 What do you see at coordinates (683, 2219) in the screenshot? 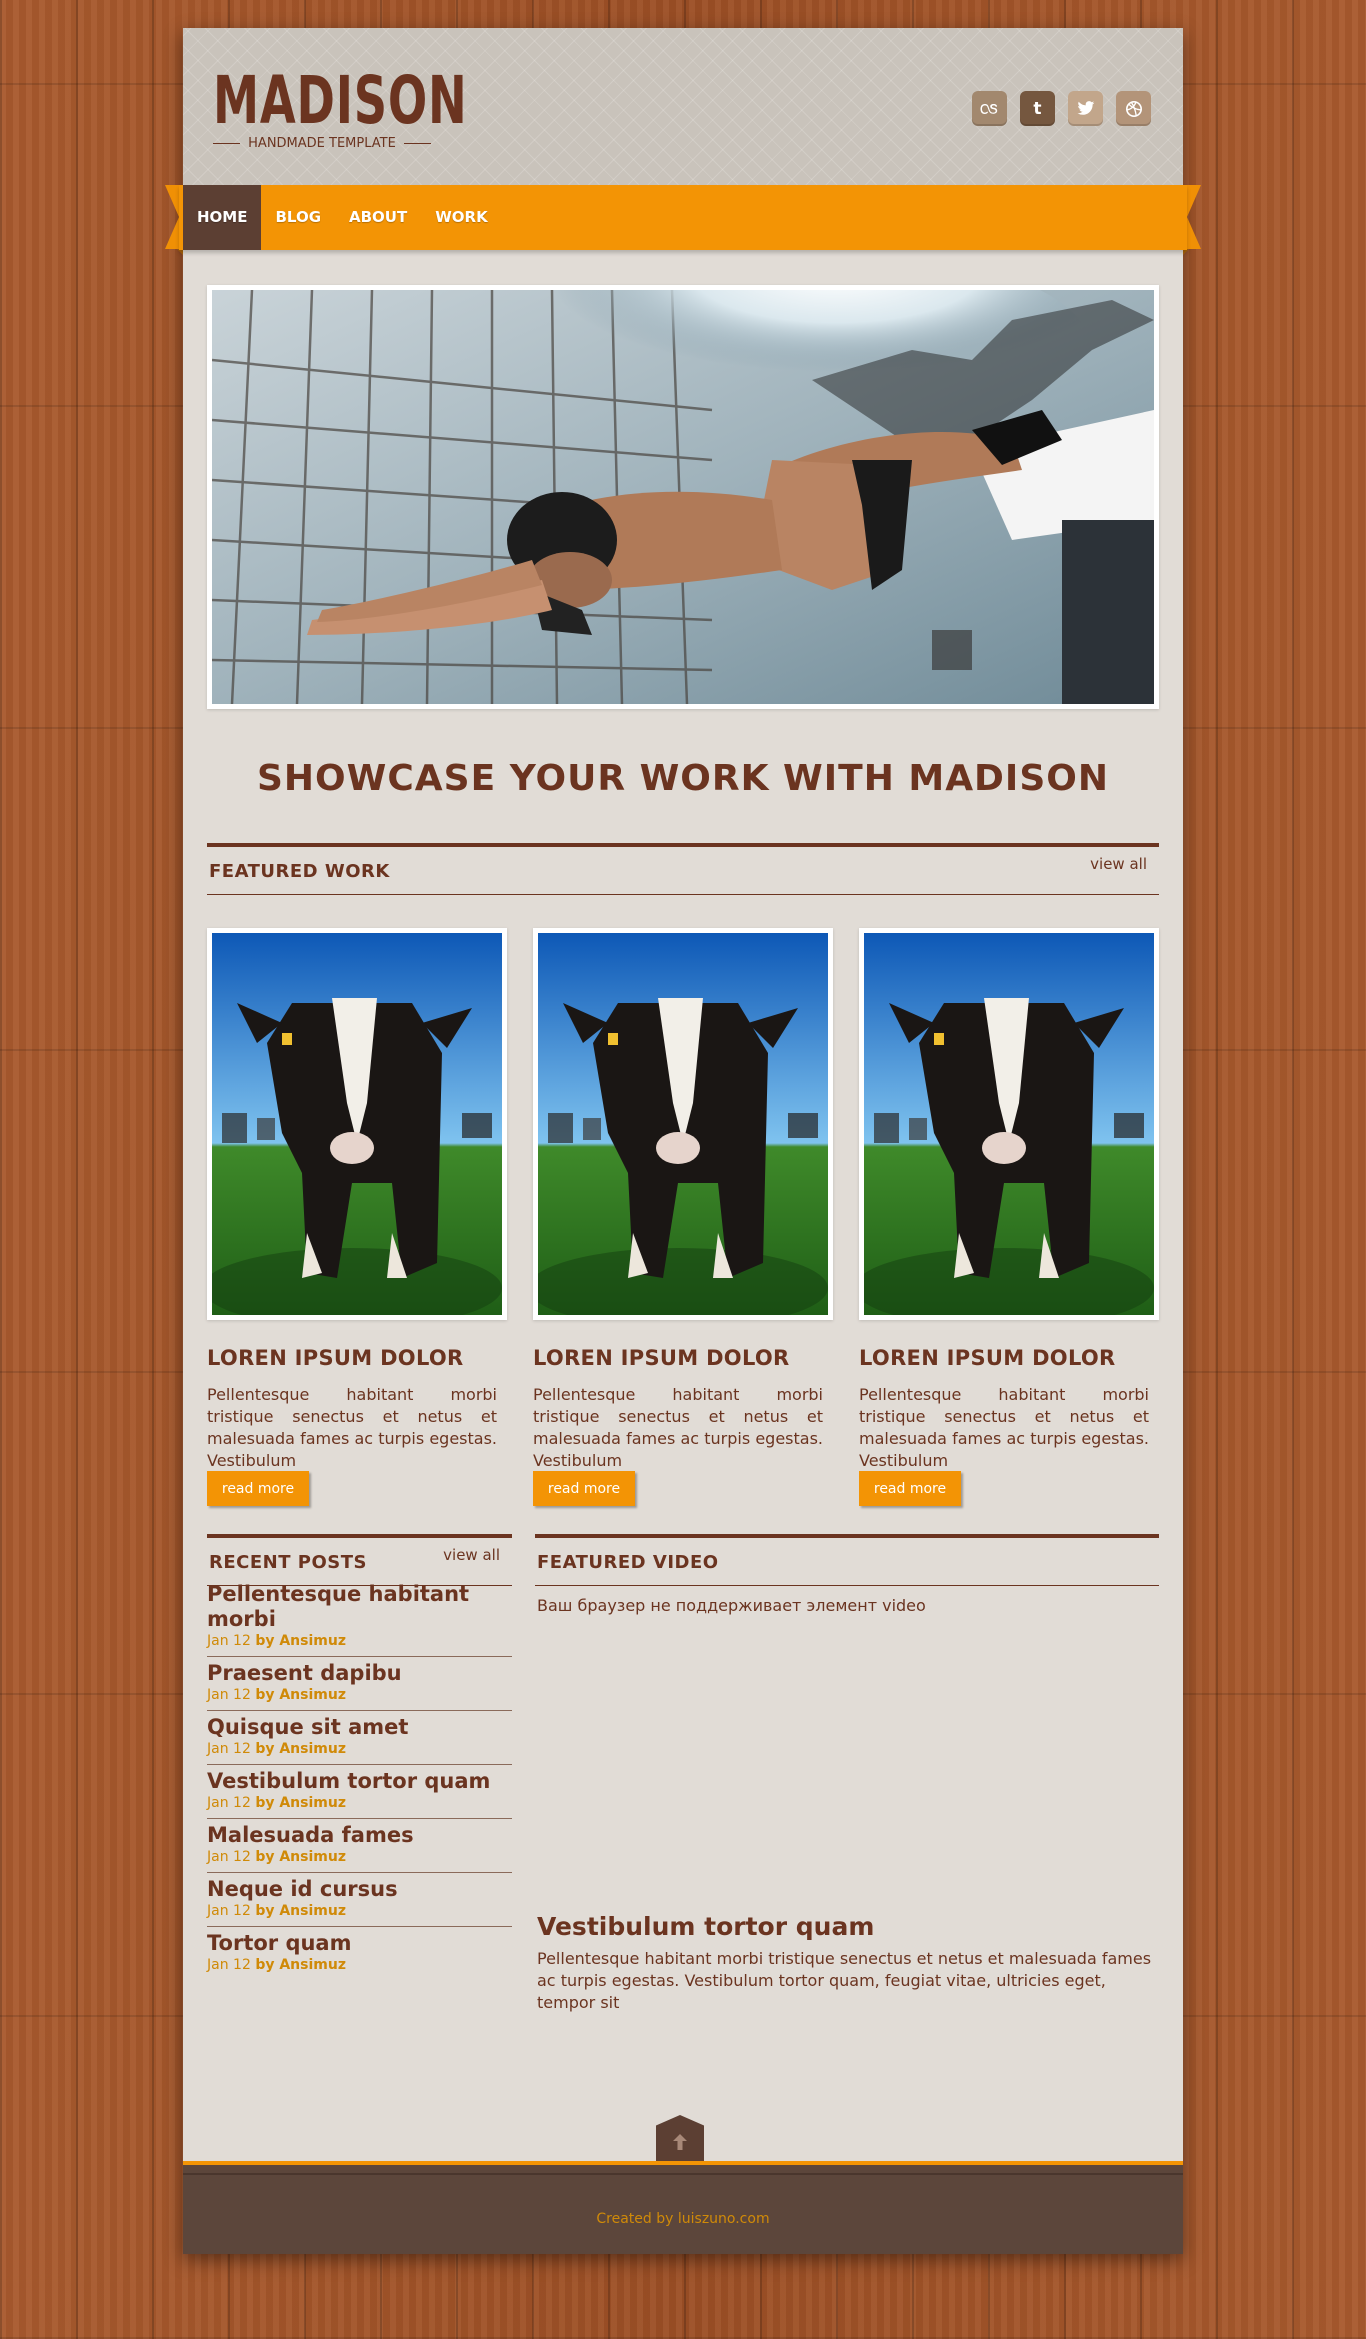
I see `footer-credit-link: Created by luiszuno.com` at bounding box center [683, 2219].